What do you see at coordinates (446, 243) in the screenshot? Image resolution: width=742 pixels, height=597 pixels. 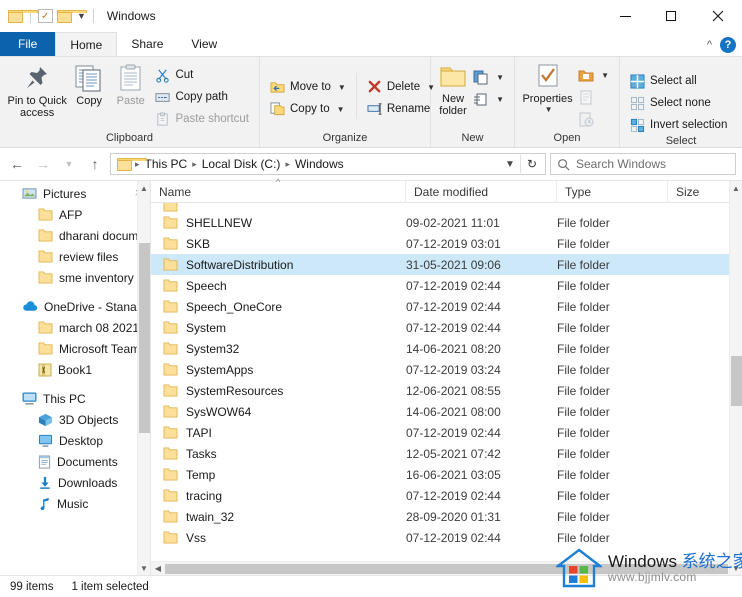 I see `table-row: SKB 07-12-2019 03:01 File folder` at bounding box center [446, 243].